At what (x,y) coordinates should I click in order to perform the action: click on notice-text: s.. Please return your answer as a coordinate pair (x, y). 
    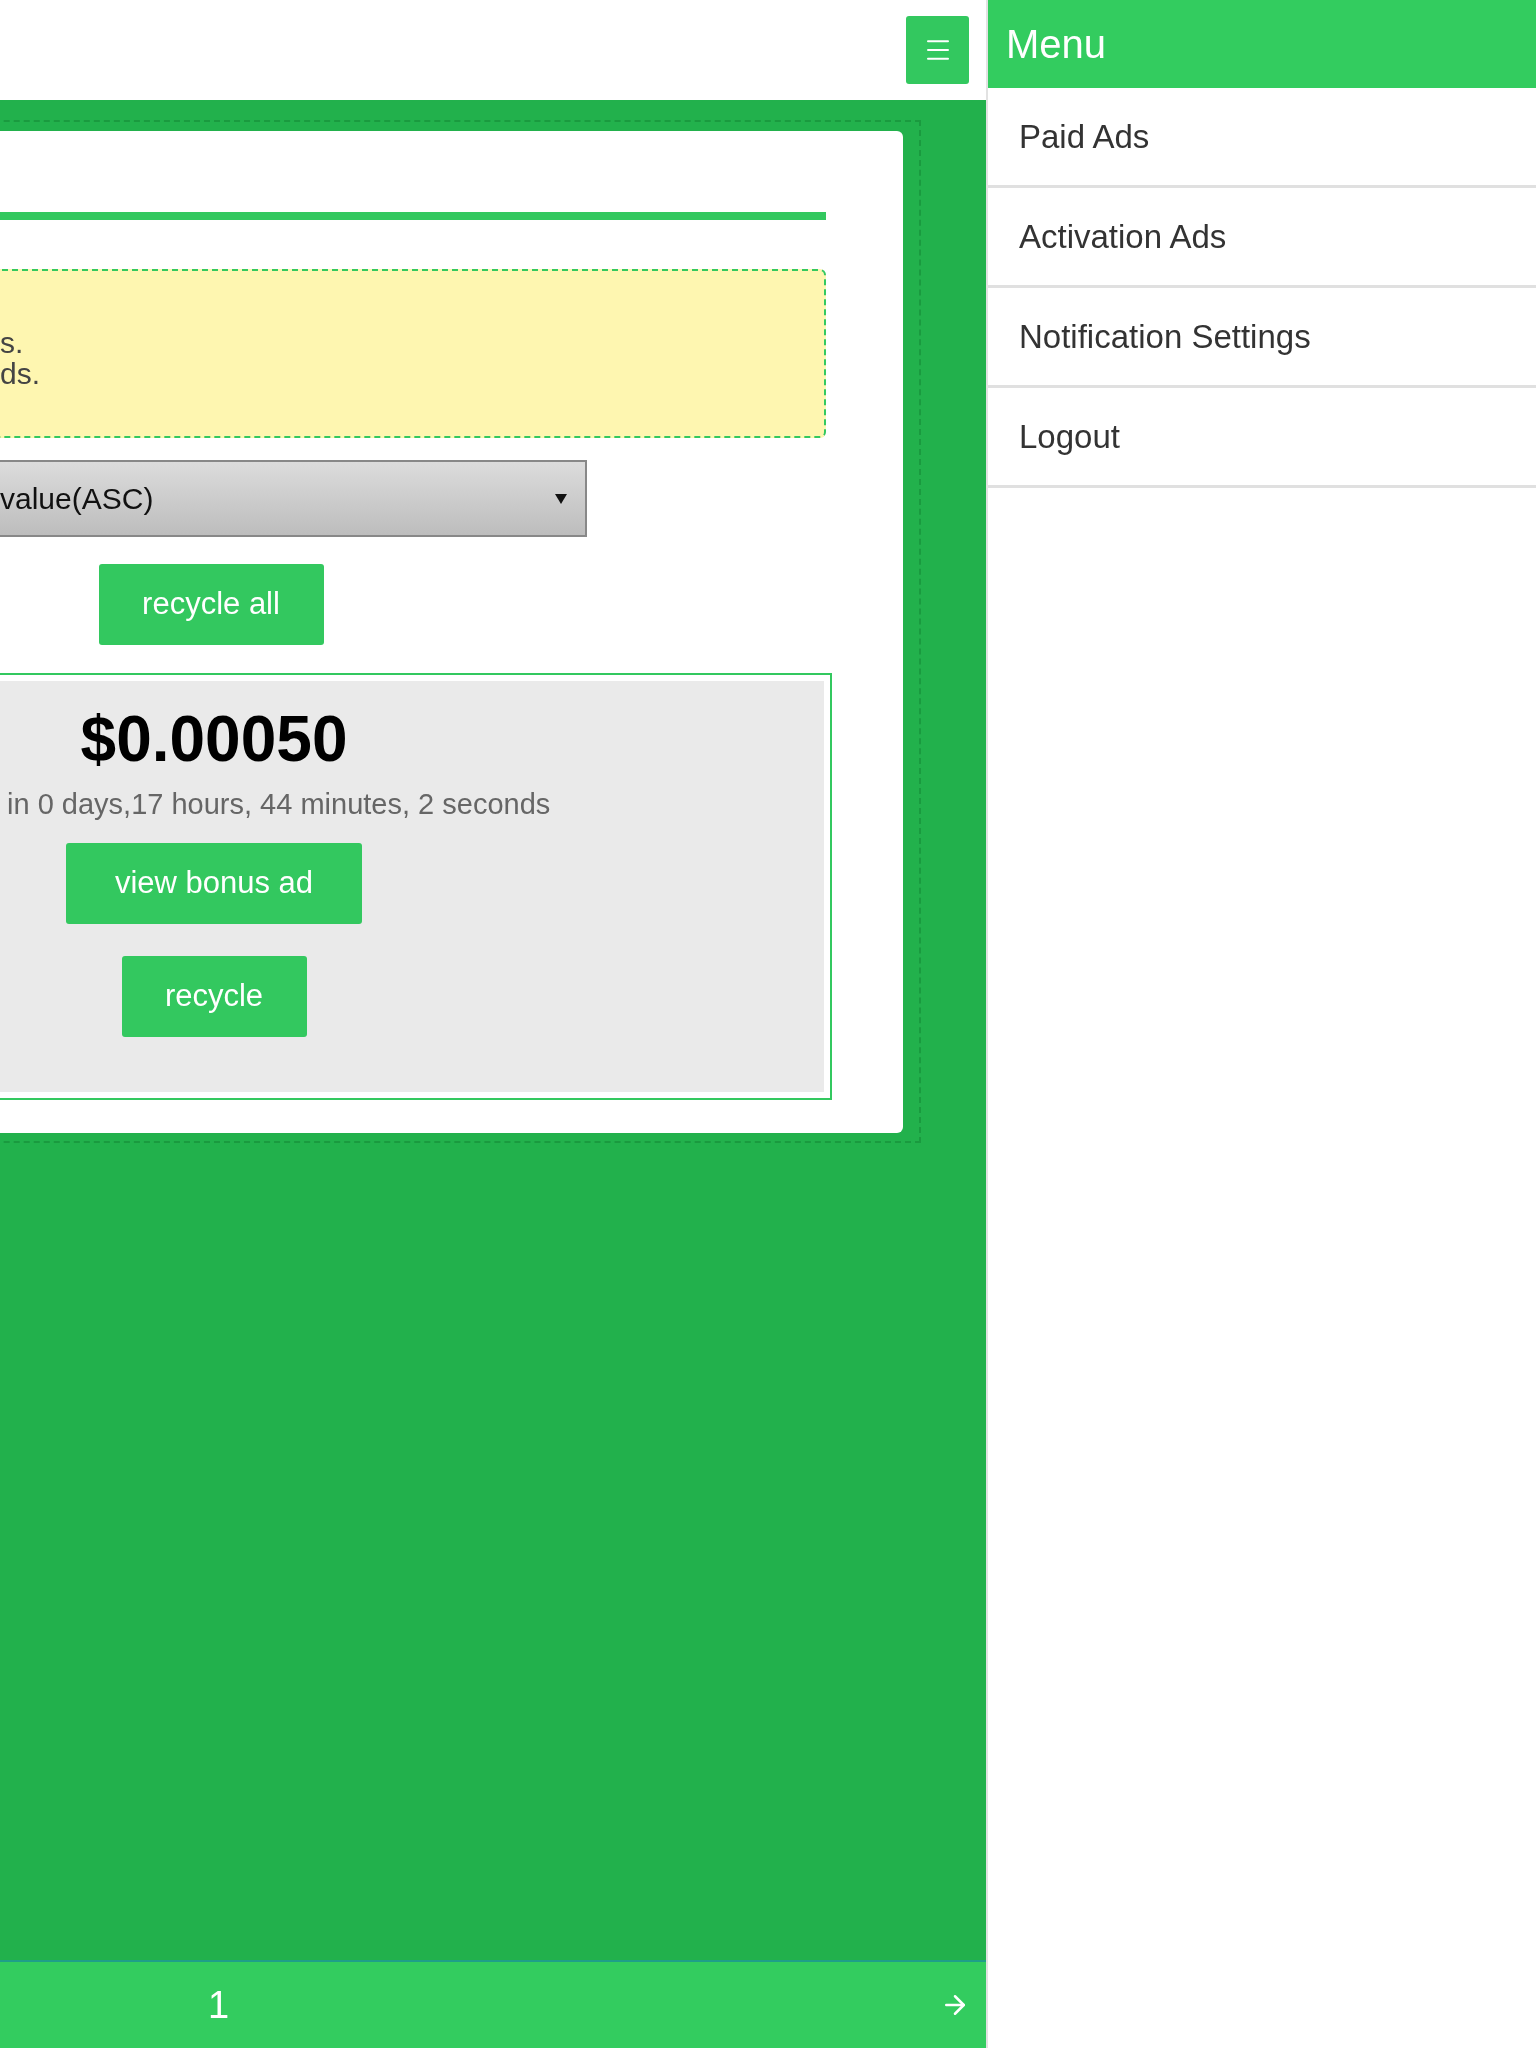
    Looking at the image, I should click on (12, 342).